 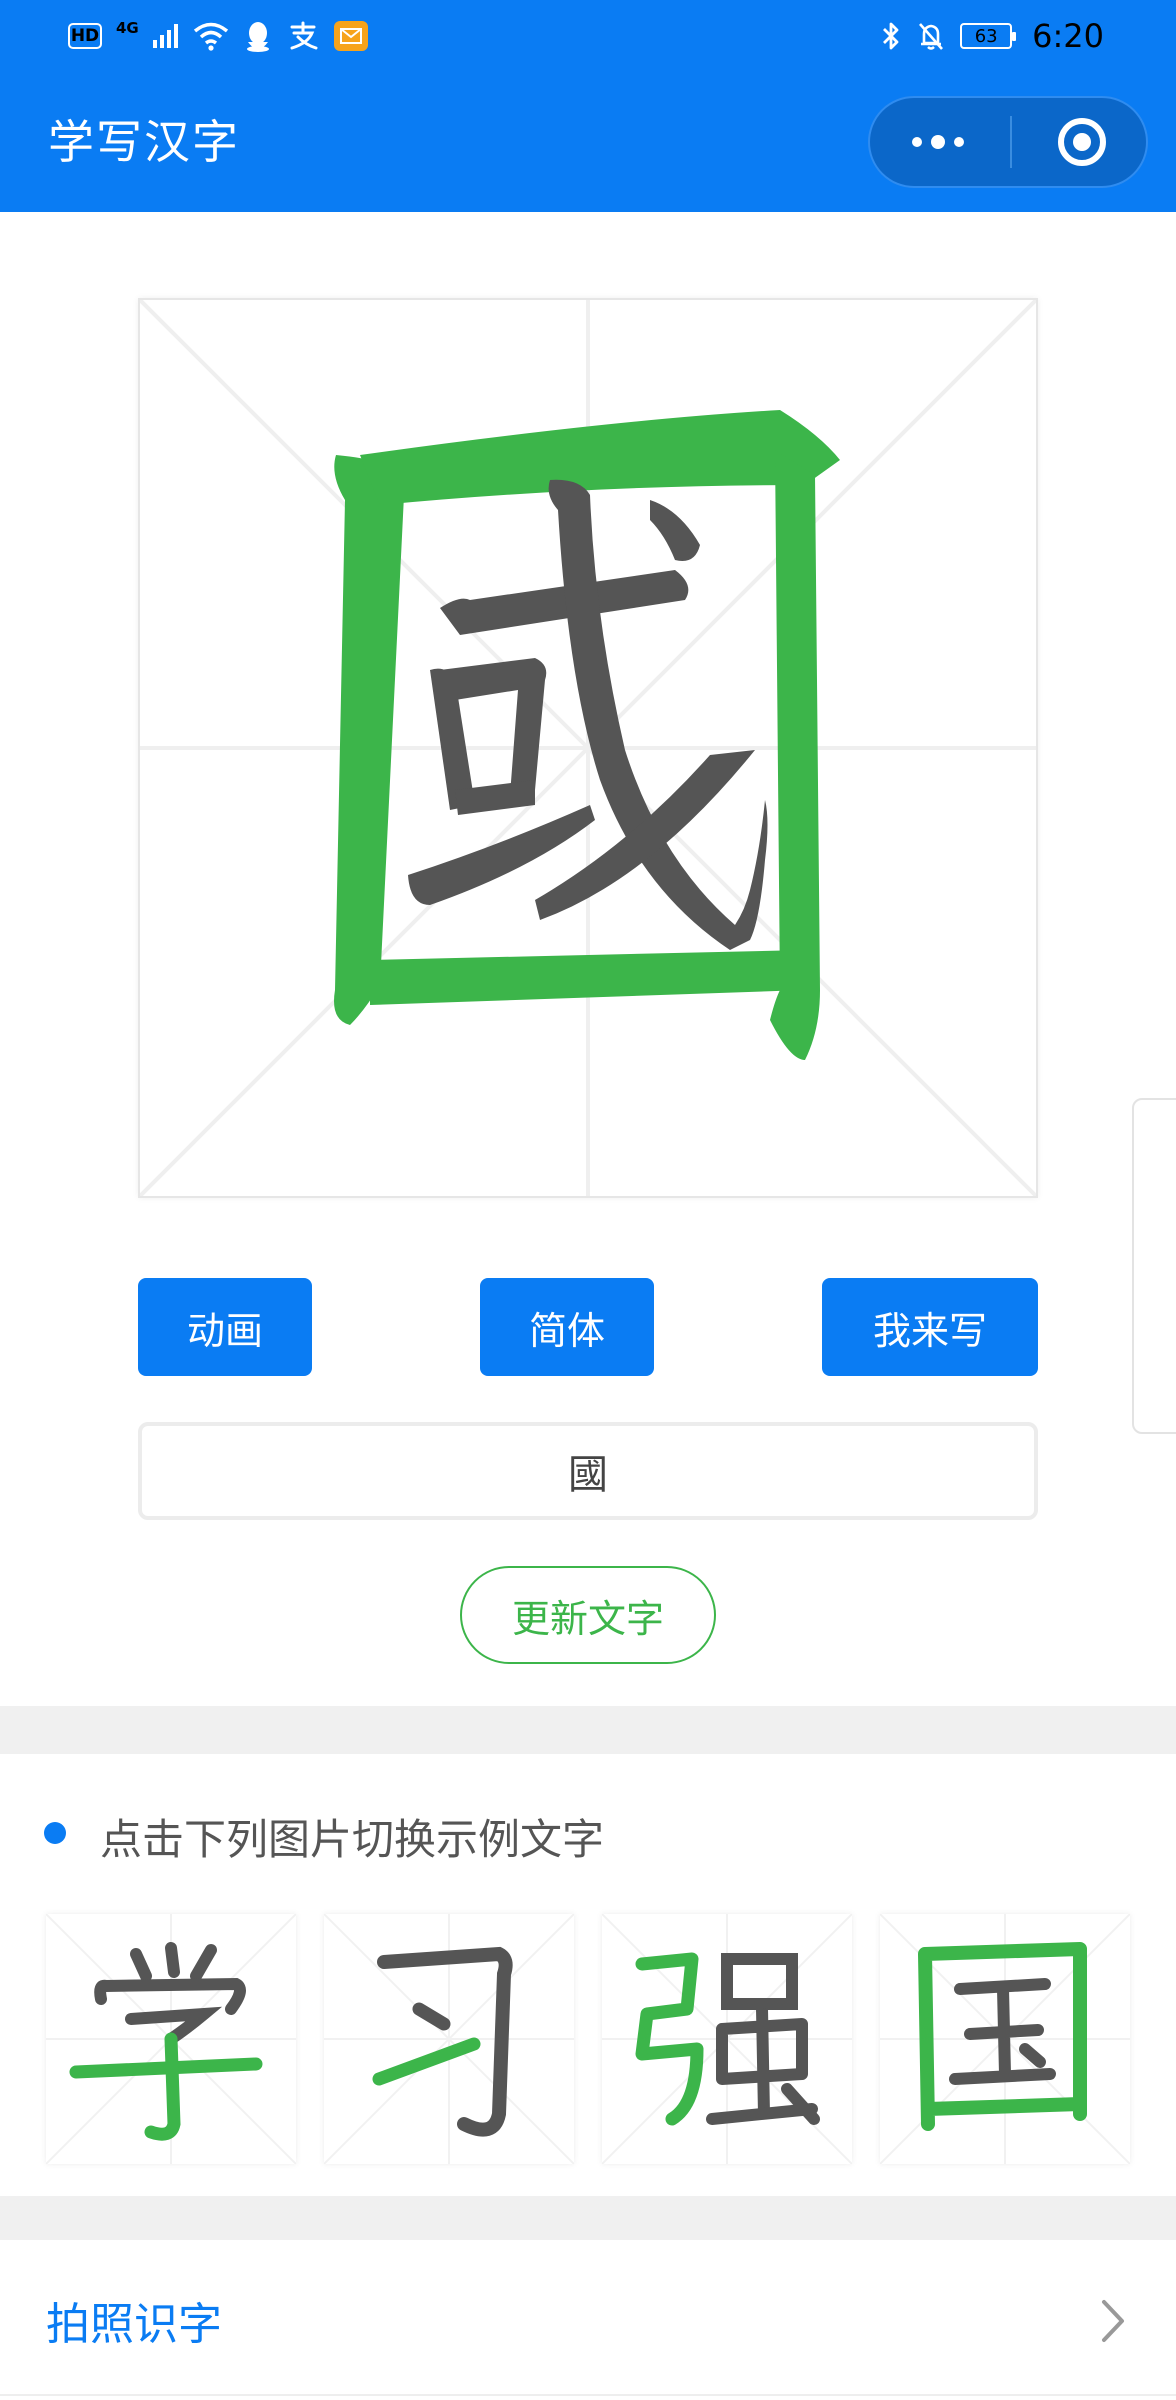 I want to click on page-title: 学写汉字, so click(x=144, y=142).